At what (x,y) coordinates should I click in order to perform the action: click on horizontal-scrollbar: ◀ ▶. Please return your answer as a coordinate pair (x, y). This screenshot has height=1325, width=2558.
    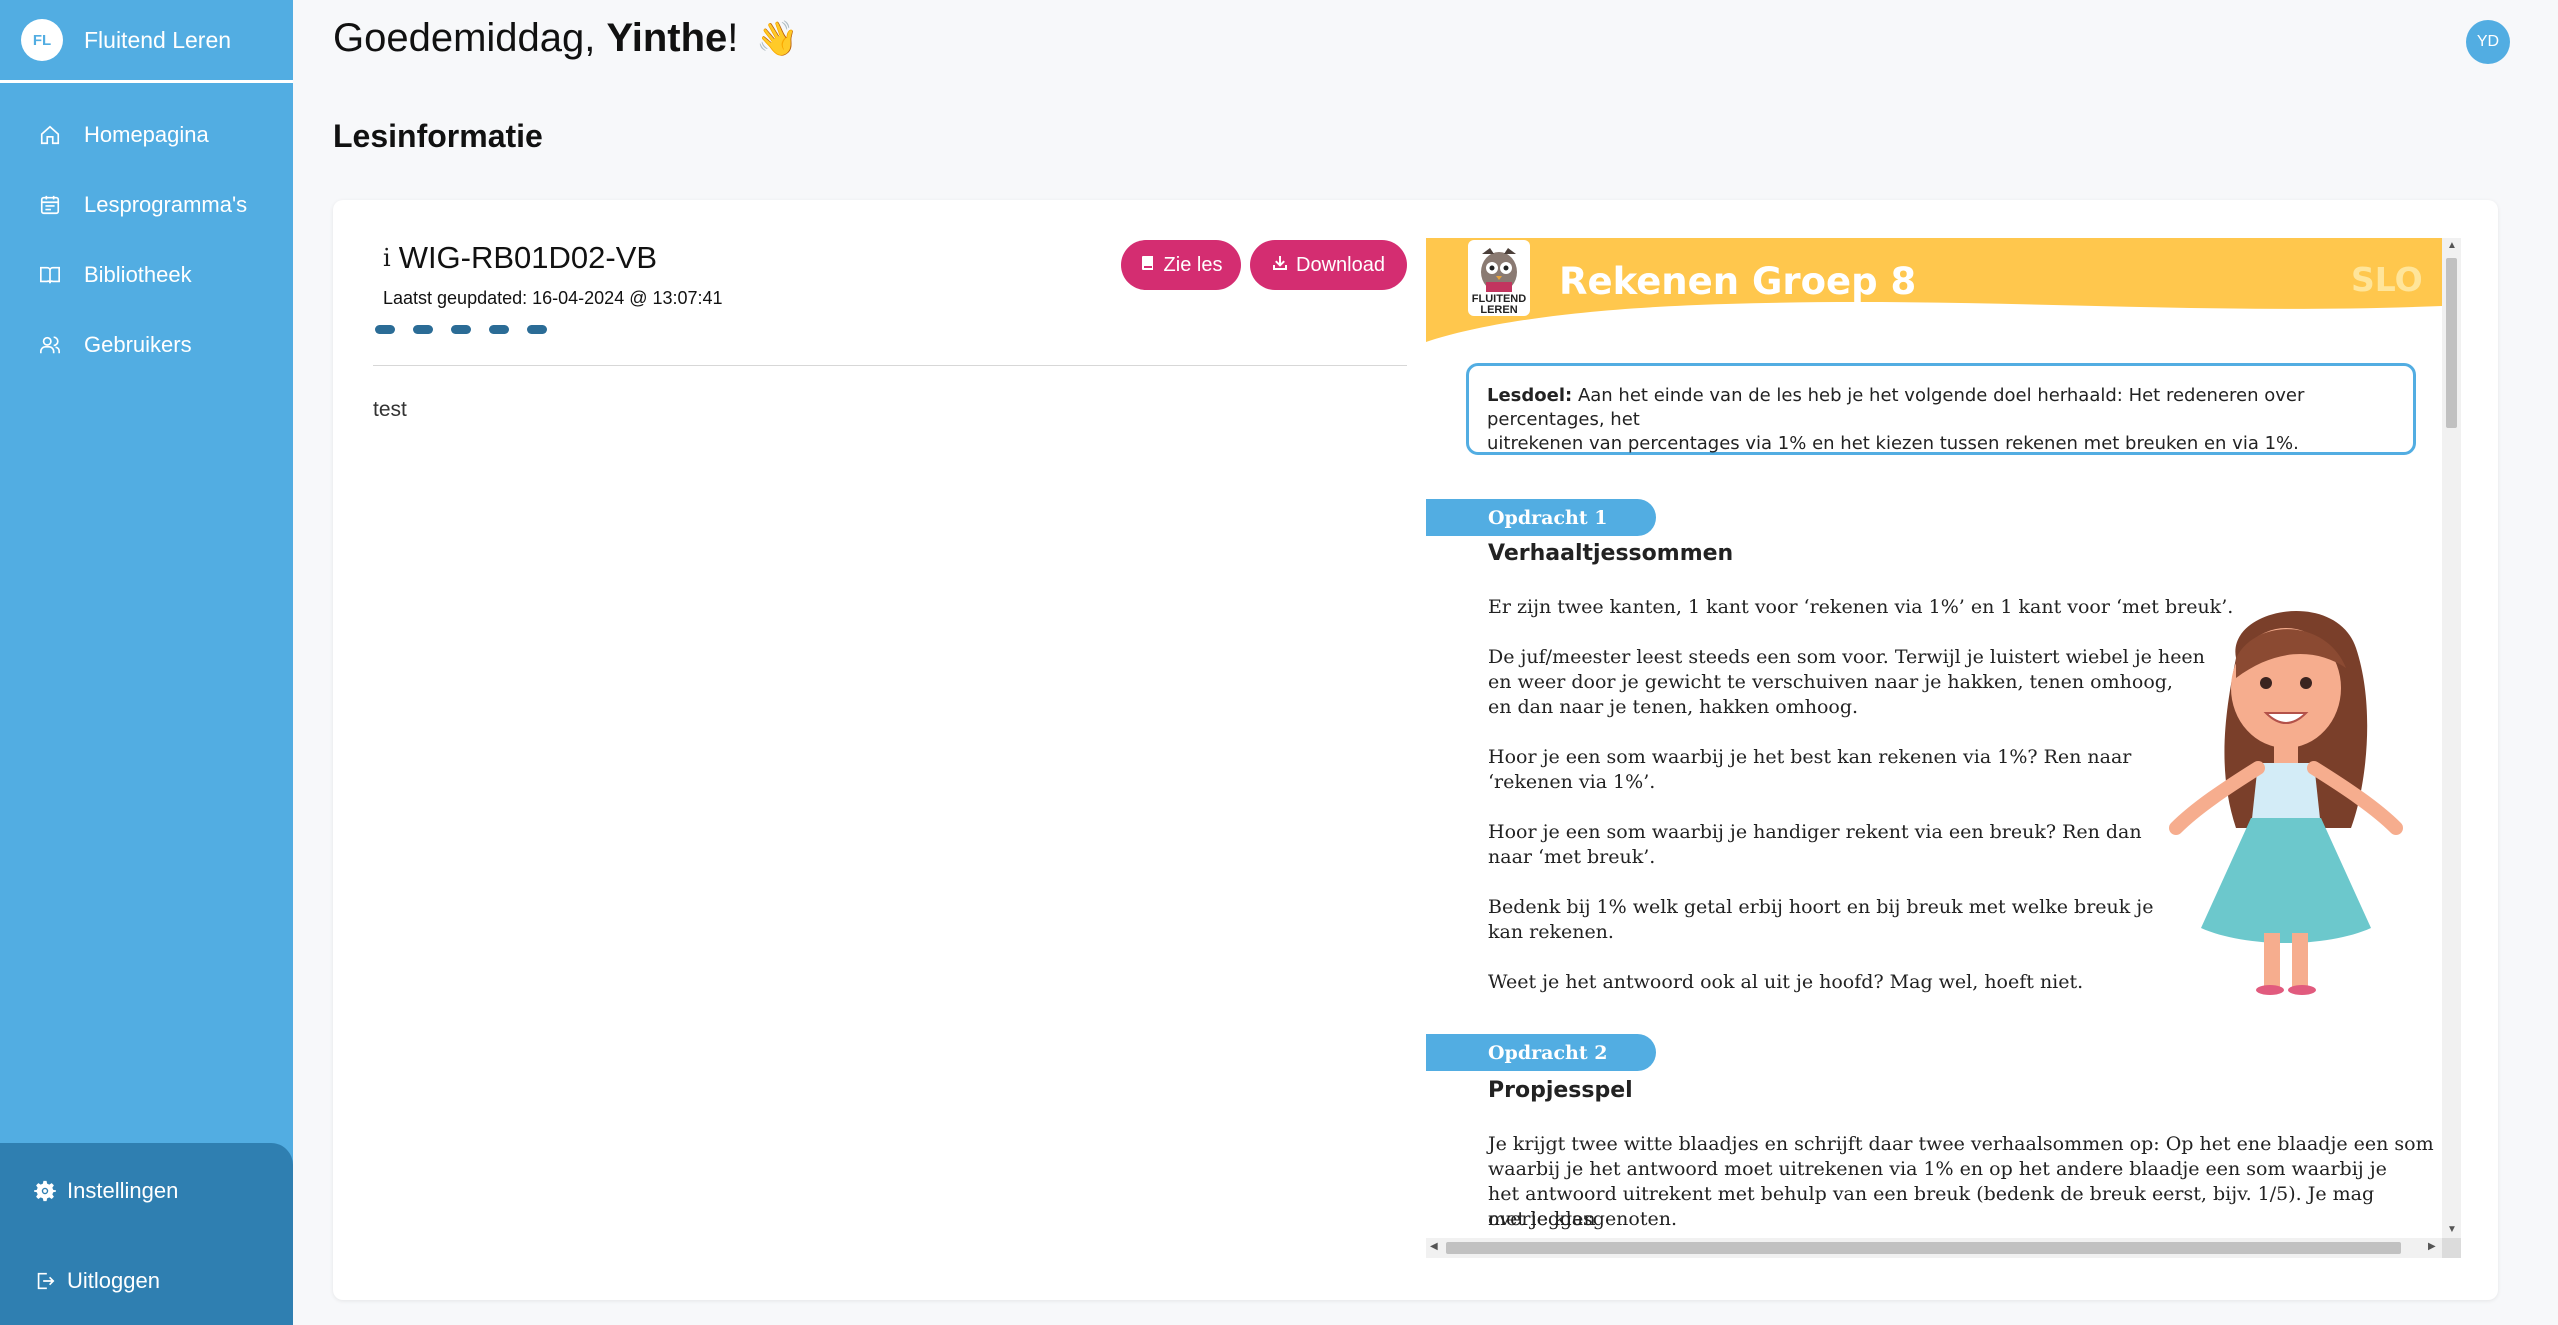
    Looking at the image, I should click on (1934, 1248).